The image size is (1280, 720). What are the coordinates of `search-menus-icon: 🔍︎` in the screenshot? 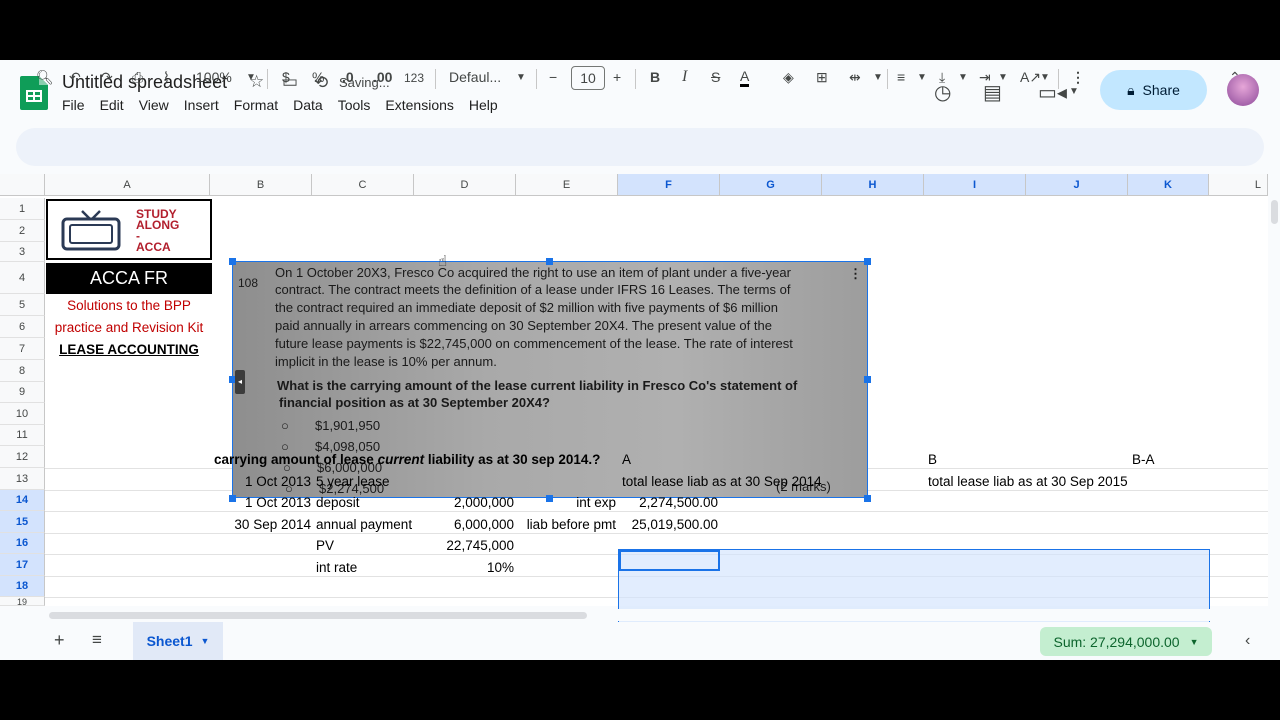 It's located at (45, 77).